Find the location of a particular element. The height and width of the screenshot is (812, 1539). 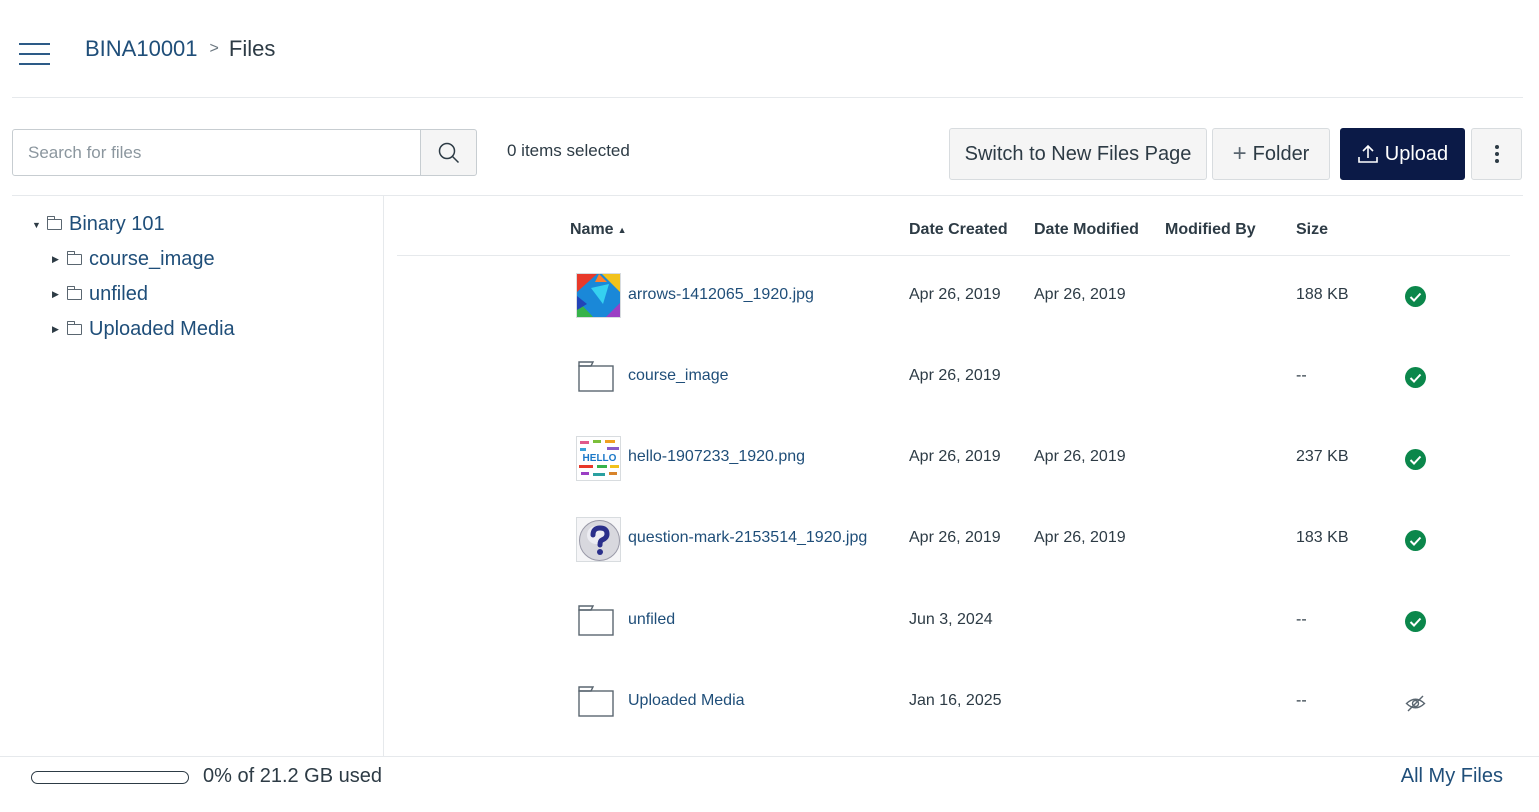

search-input is located at coordinates (216, 152).